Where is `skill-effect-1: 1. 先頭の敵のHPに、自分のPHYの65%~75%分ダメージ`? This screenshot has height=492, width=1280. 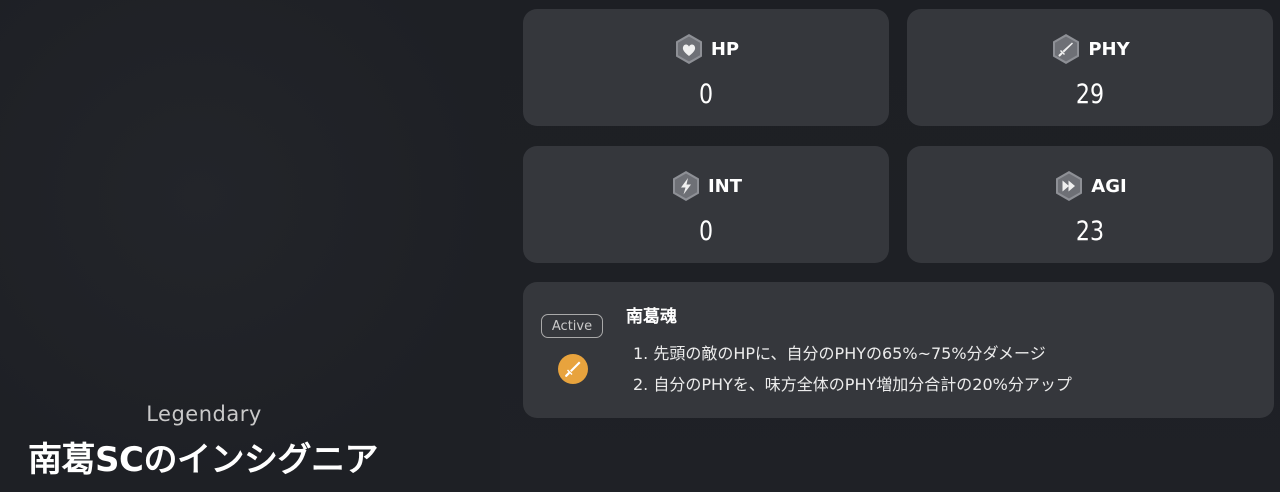 skill-effect-1: 1. 先頭の敵のHPに、自分のPHYの65%~75%分ダメージ is located at coordinates (839, 353).